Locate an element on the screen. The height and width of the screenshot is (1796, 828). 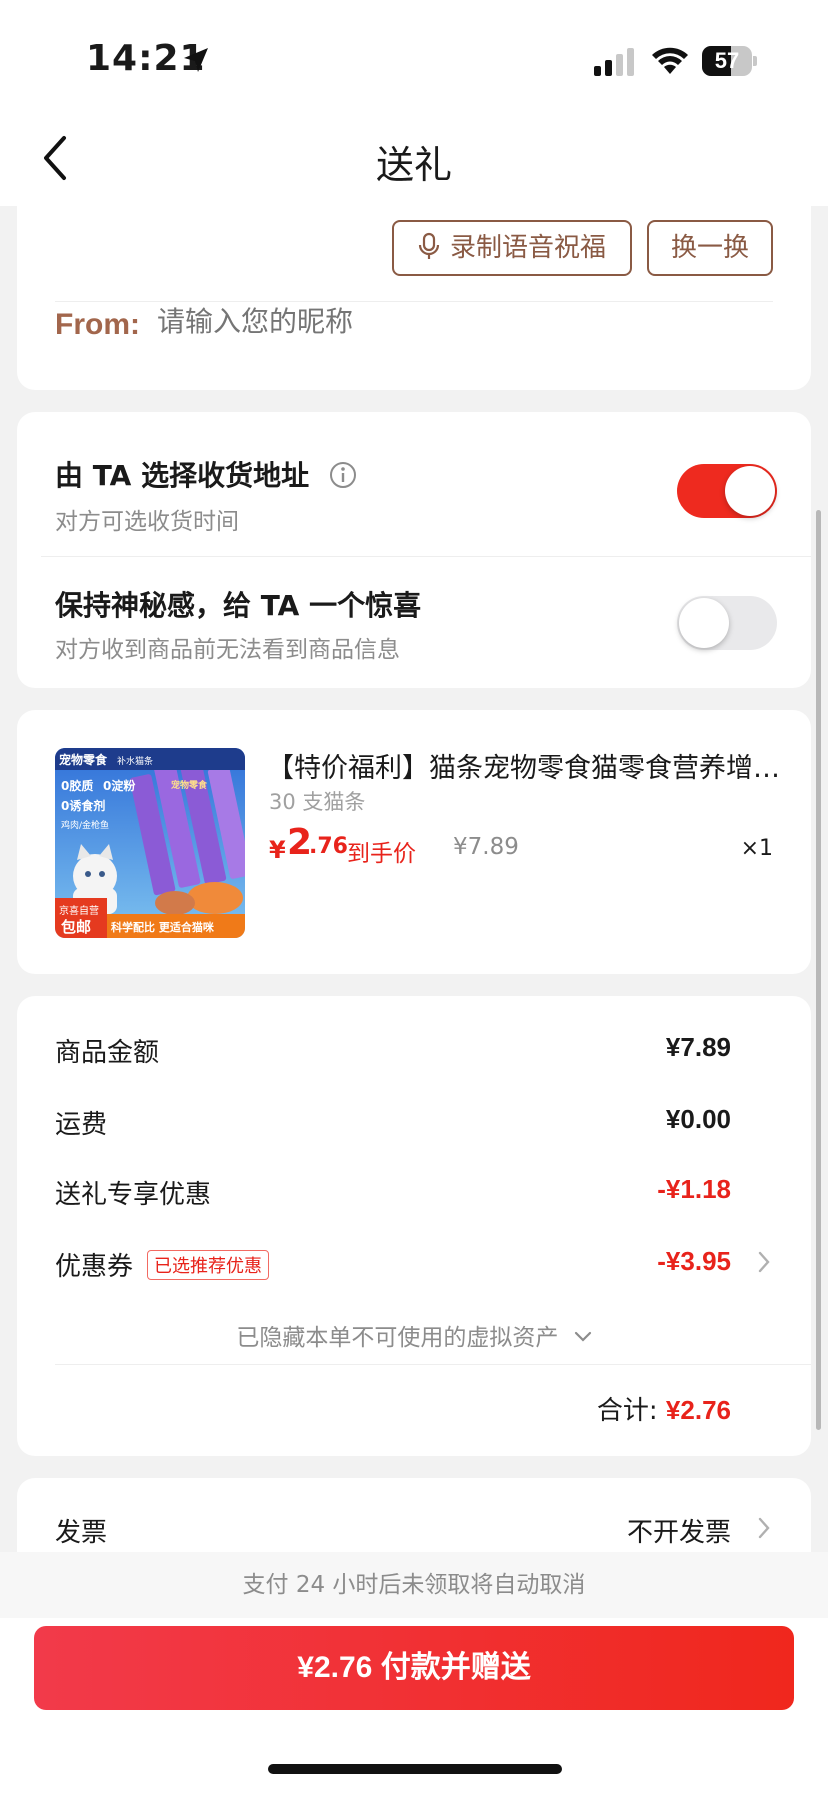
auto-cancel-notice: 支付 24 小时后未领取将自动取消 is located at coordinates (414, 1585).